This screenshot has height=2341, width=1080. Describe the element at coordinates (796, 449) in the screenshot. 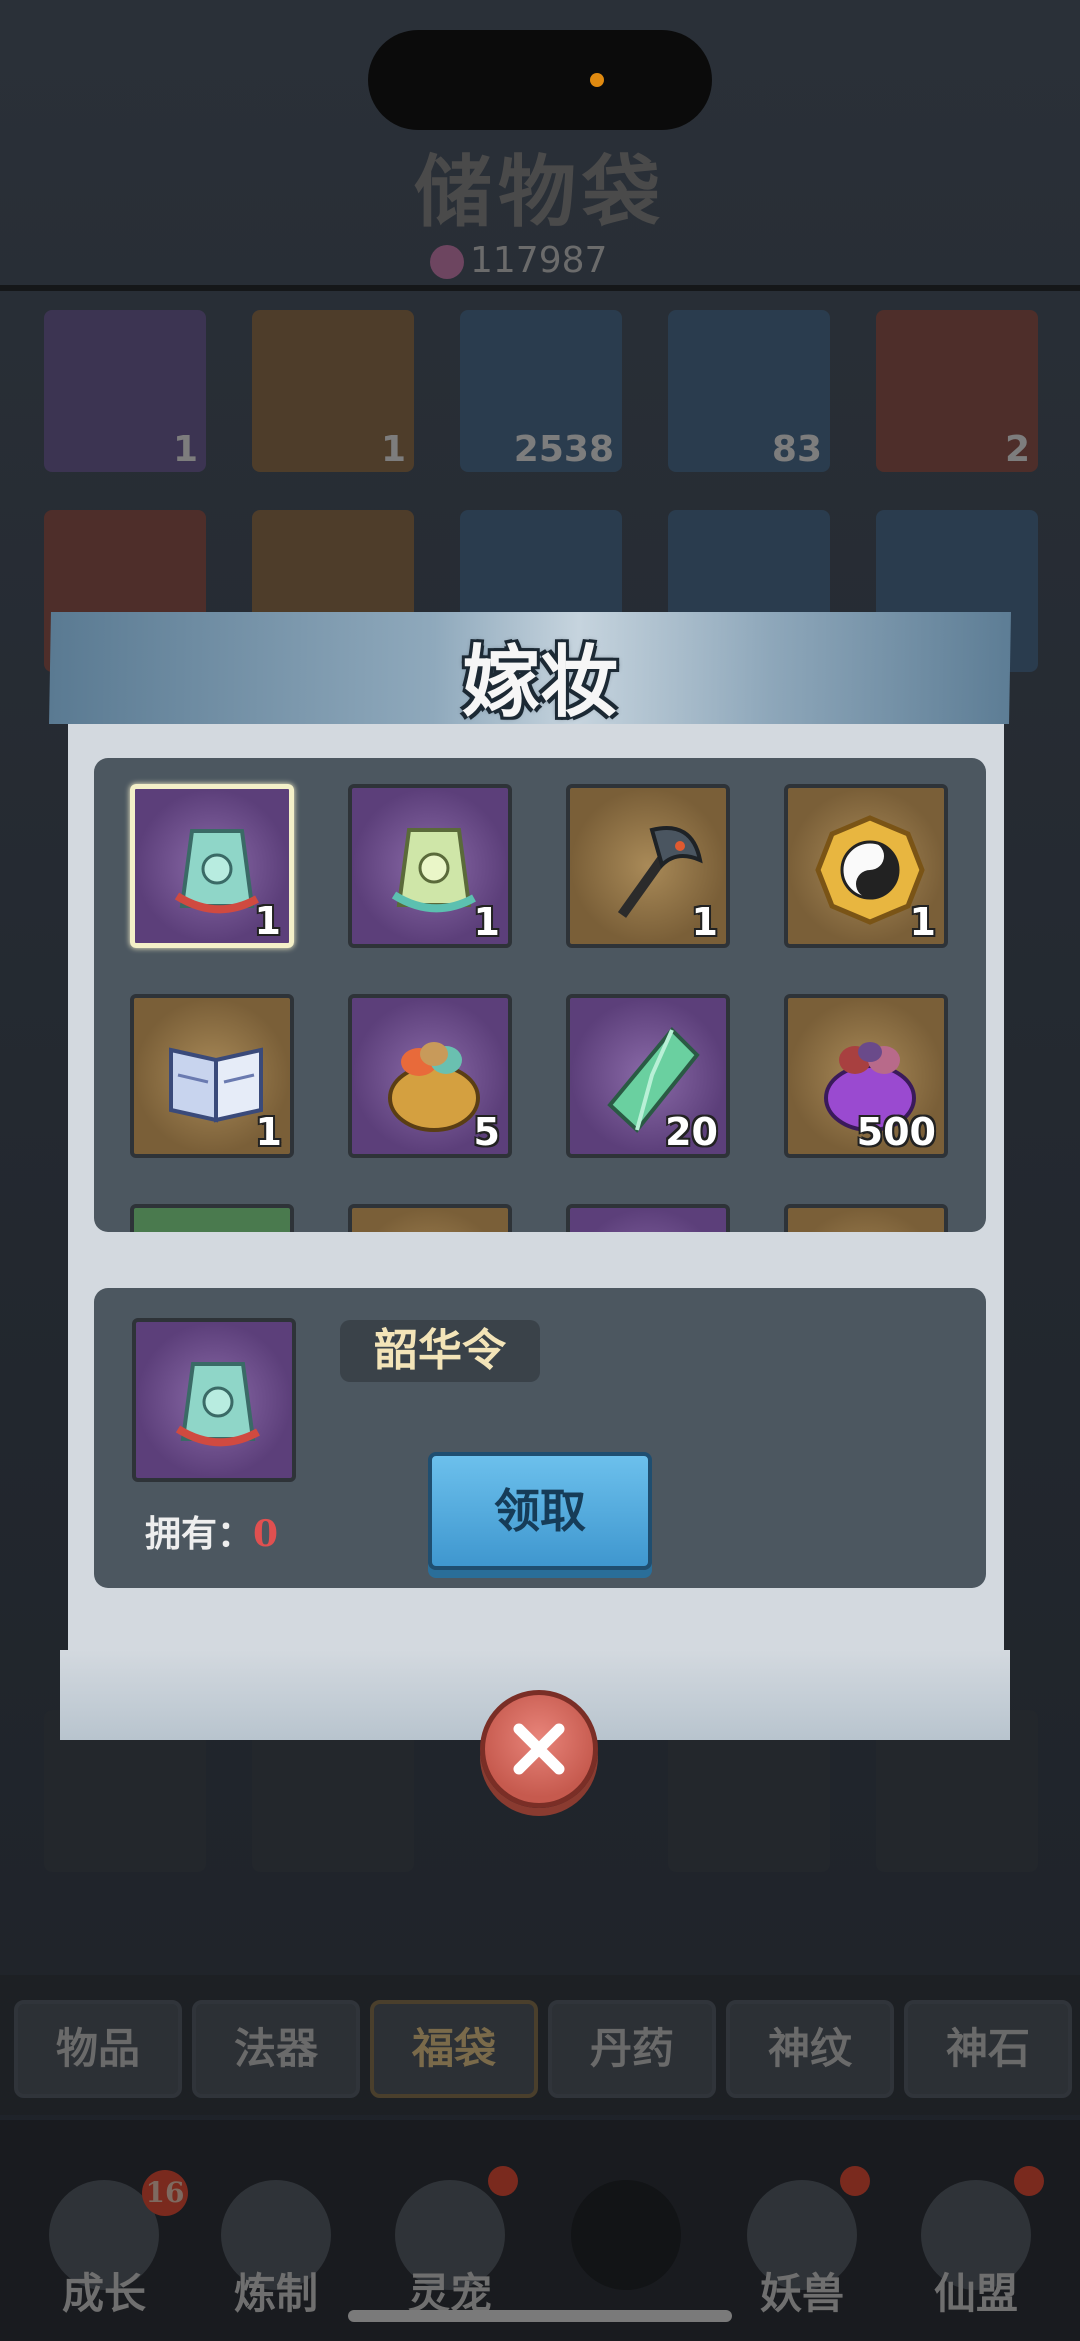

I see `bg-item-count: 83` at that location.